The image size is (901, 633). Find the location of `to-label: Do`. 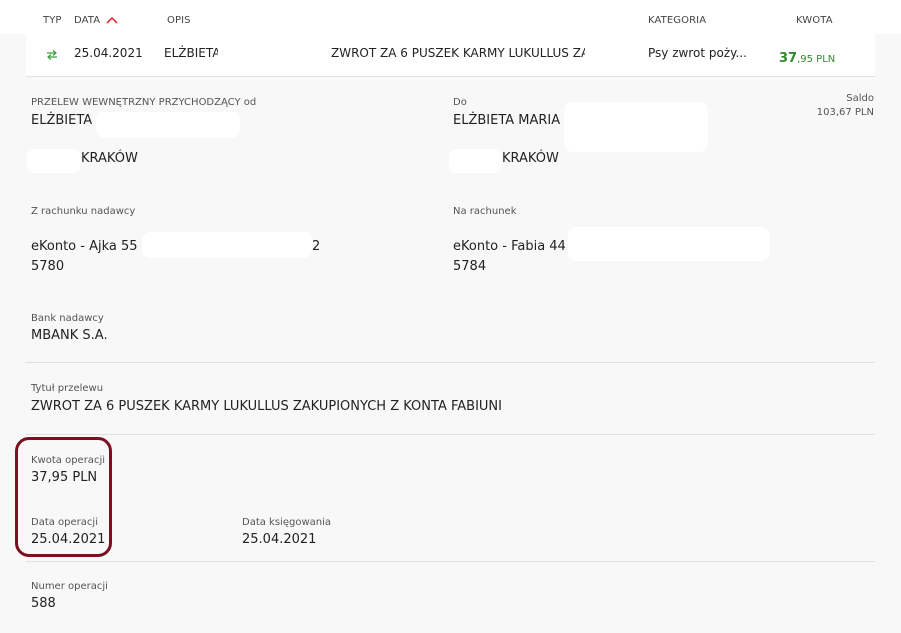

to-label: Do is located at coordinates (460, 102).